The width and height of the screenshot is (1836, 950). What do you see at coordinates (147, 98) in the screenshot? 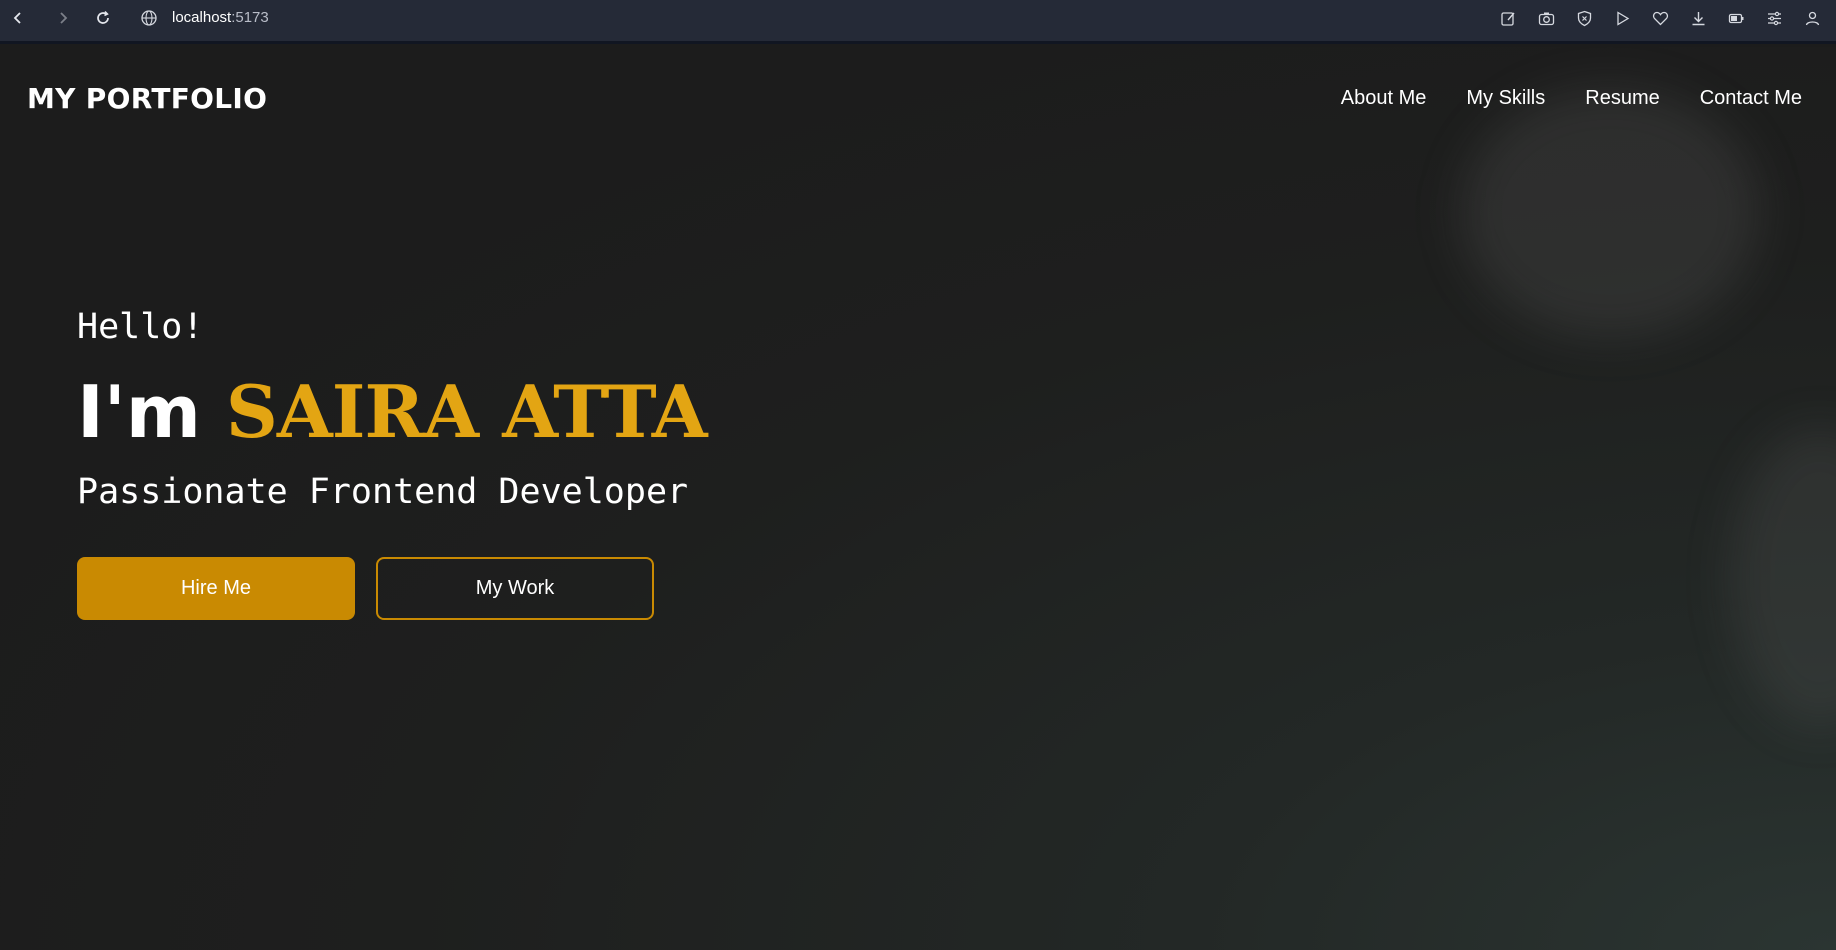
I see `site-logo: MY PORTFOLIO` at bounding box center [147, 98].